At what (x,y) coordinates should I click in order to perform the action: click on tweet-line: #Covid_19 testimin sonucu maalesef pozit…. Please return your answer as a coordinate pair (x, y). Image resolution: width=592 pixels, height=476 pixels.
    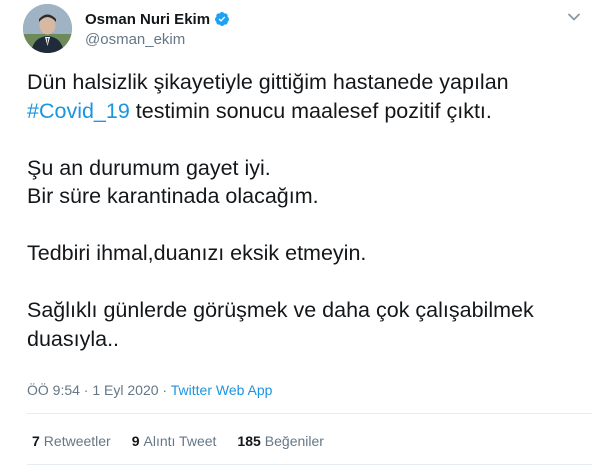
    Looking at the image, I should click on (307, 111).